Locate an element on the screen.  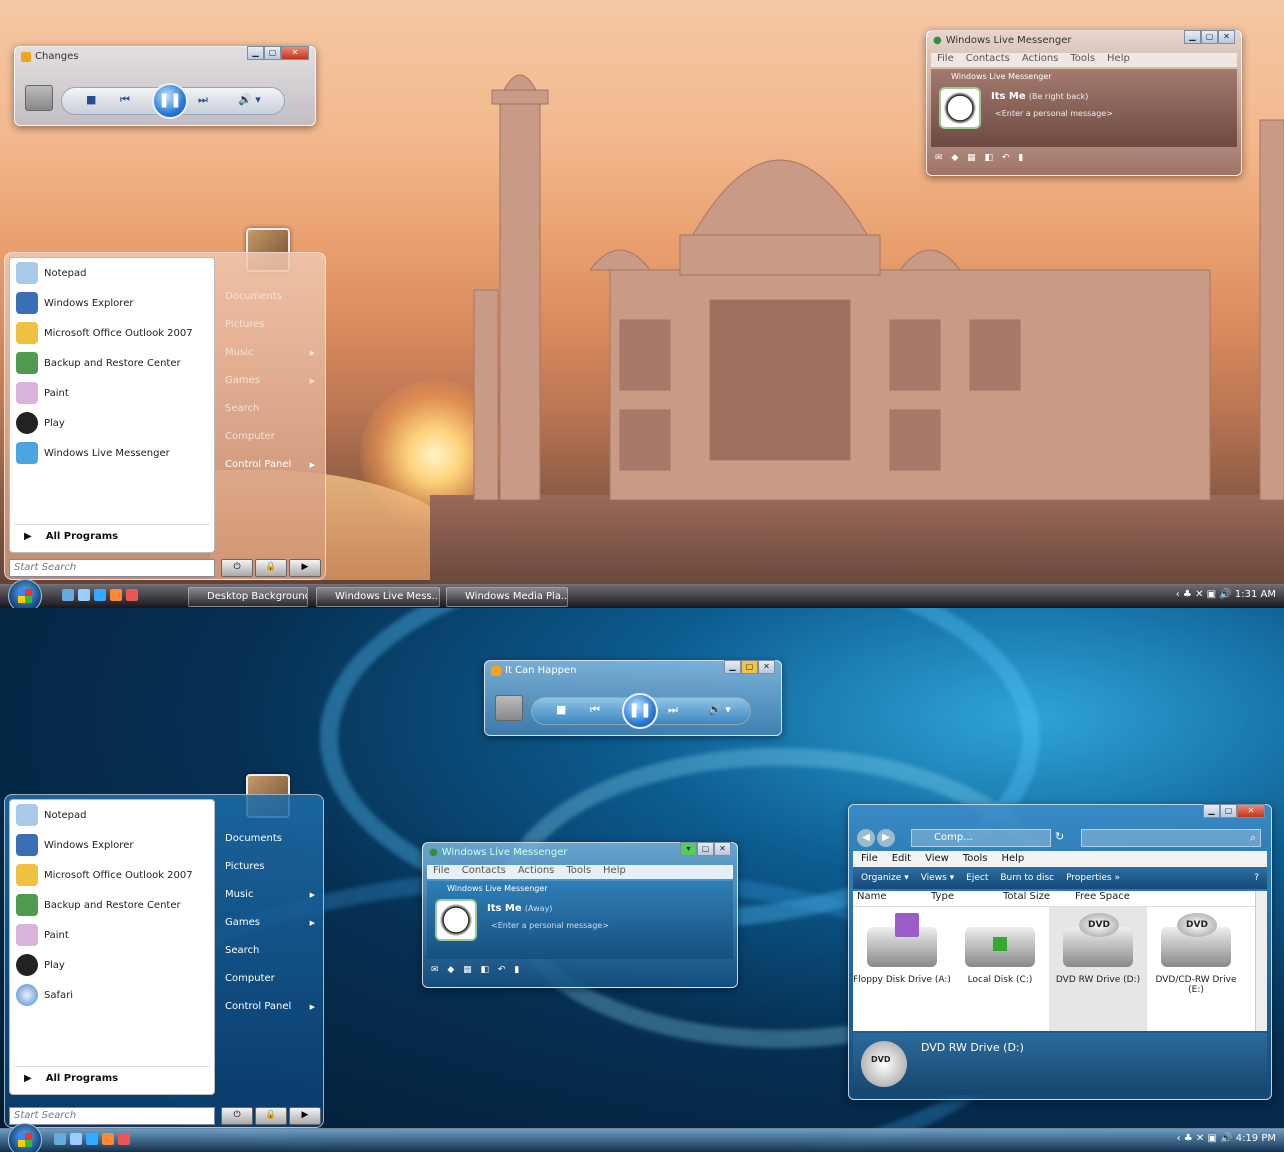
next-button: ⏭ is located at coordinates (203, 100).